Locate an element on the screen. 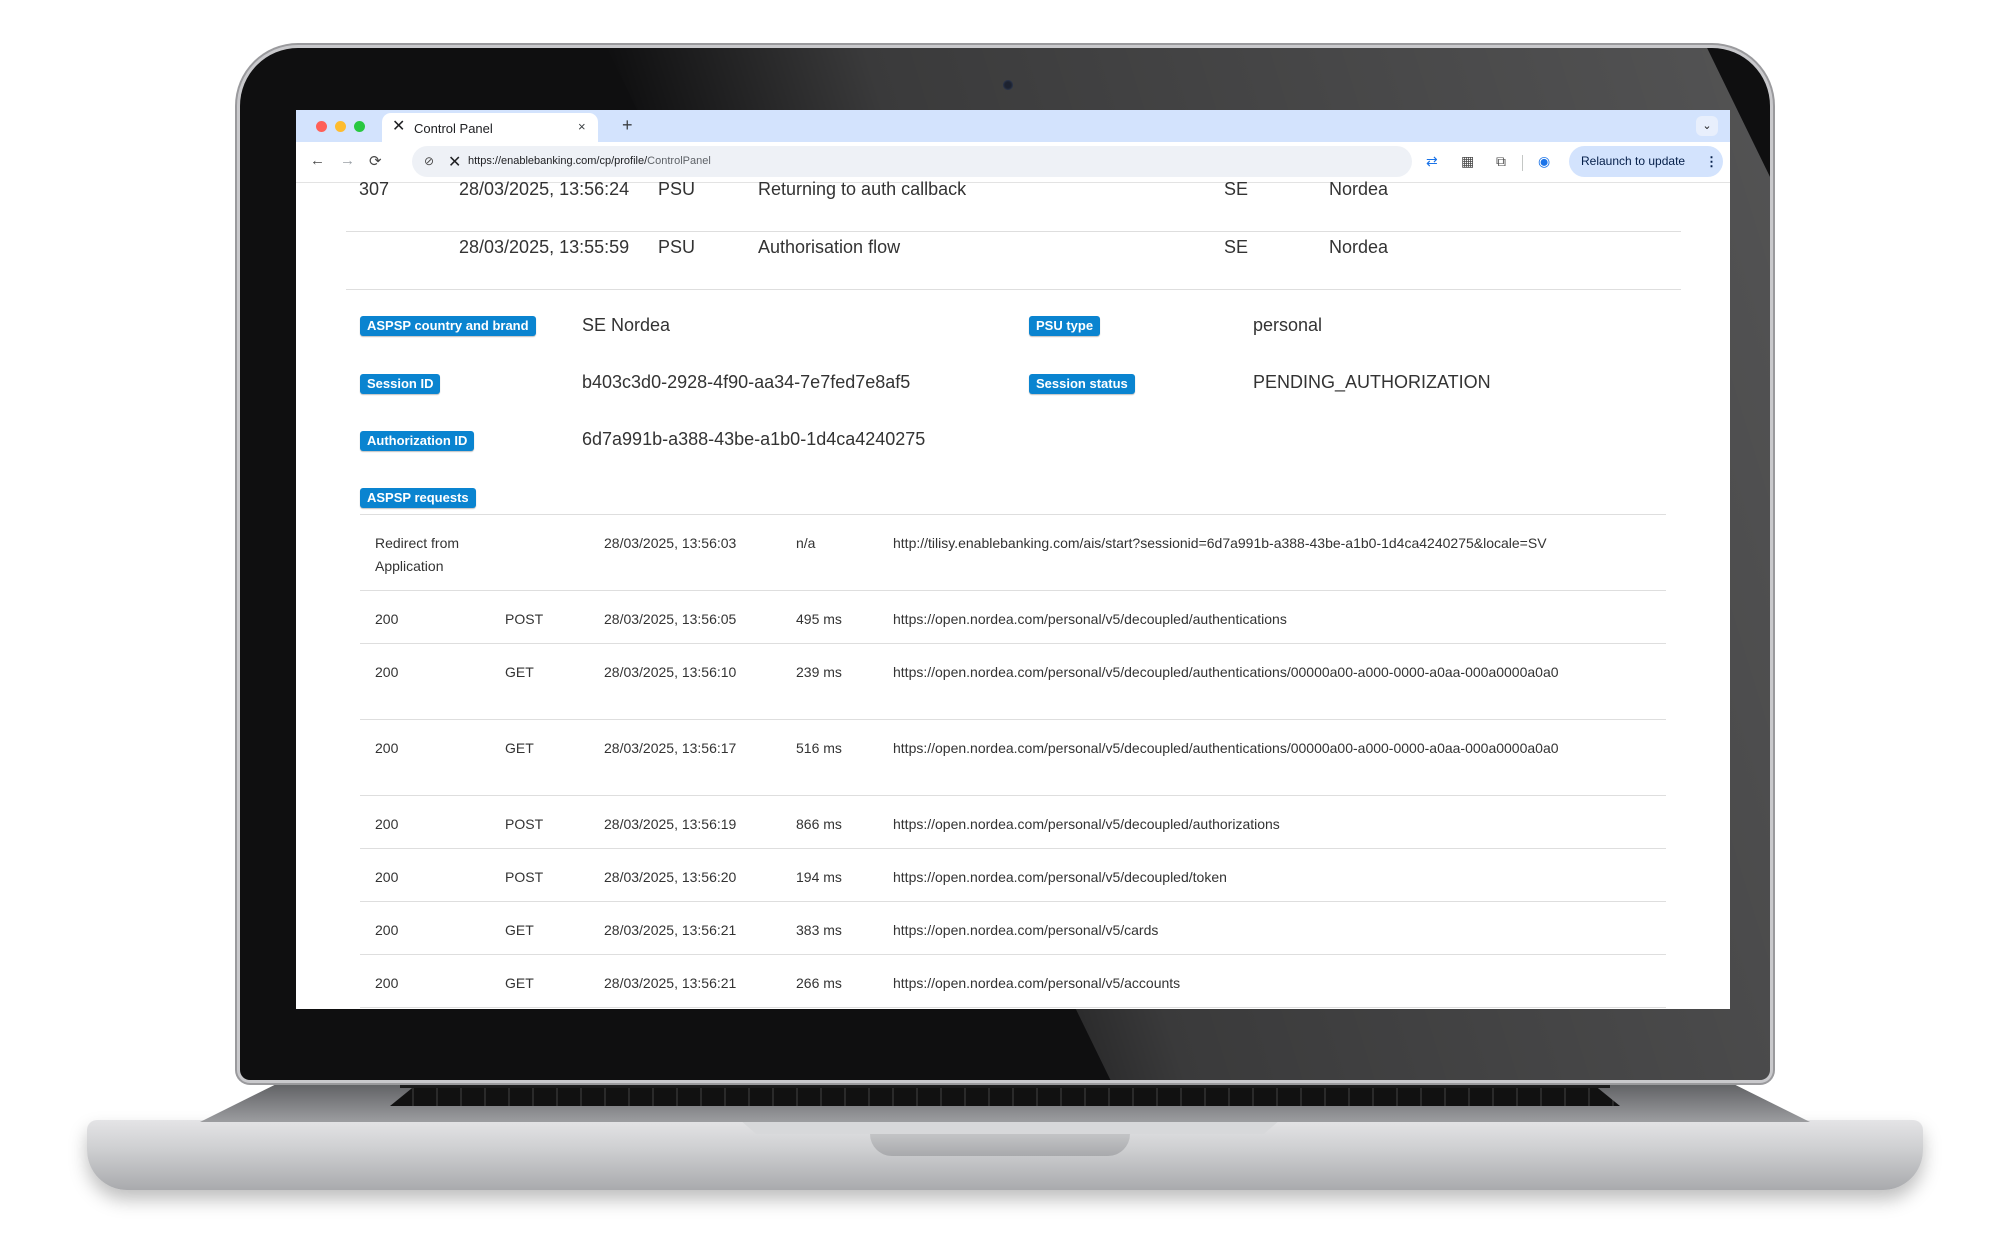 The height and width of the screenshot is (1235, 1999). laptop-front-edge is located at coordinates (1010, 1127).